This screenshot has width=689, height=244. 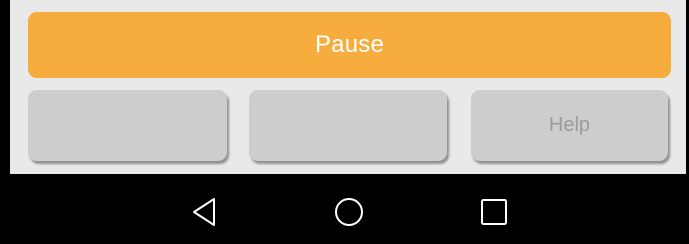 I want to click on home-icon, so click(x=349, y=212).